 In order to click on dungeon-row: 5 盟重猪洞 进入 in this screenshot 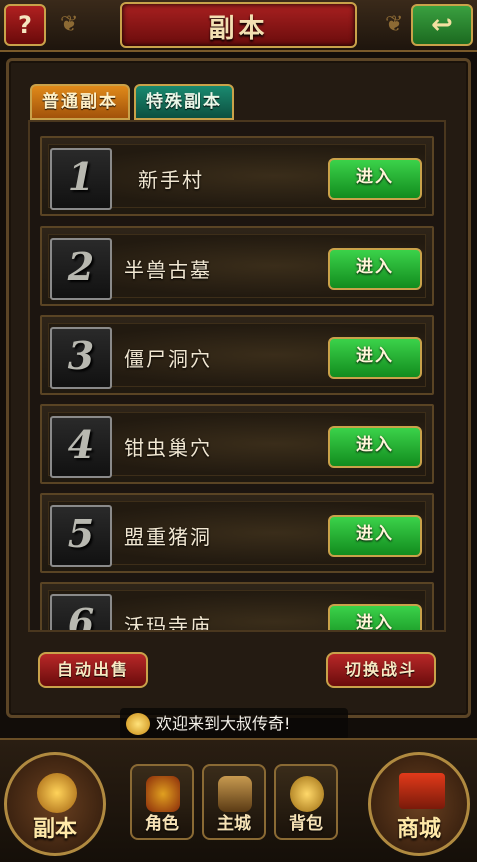, I will do `click(237, 533)`.